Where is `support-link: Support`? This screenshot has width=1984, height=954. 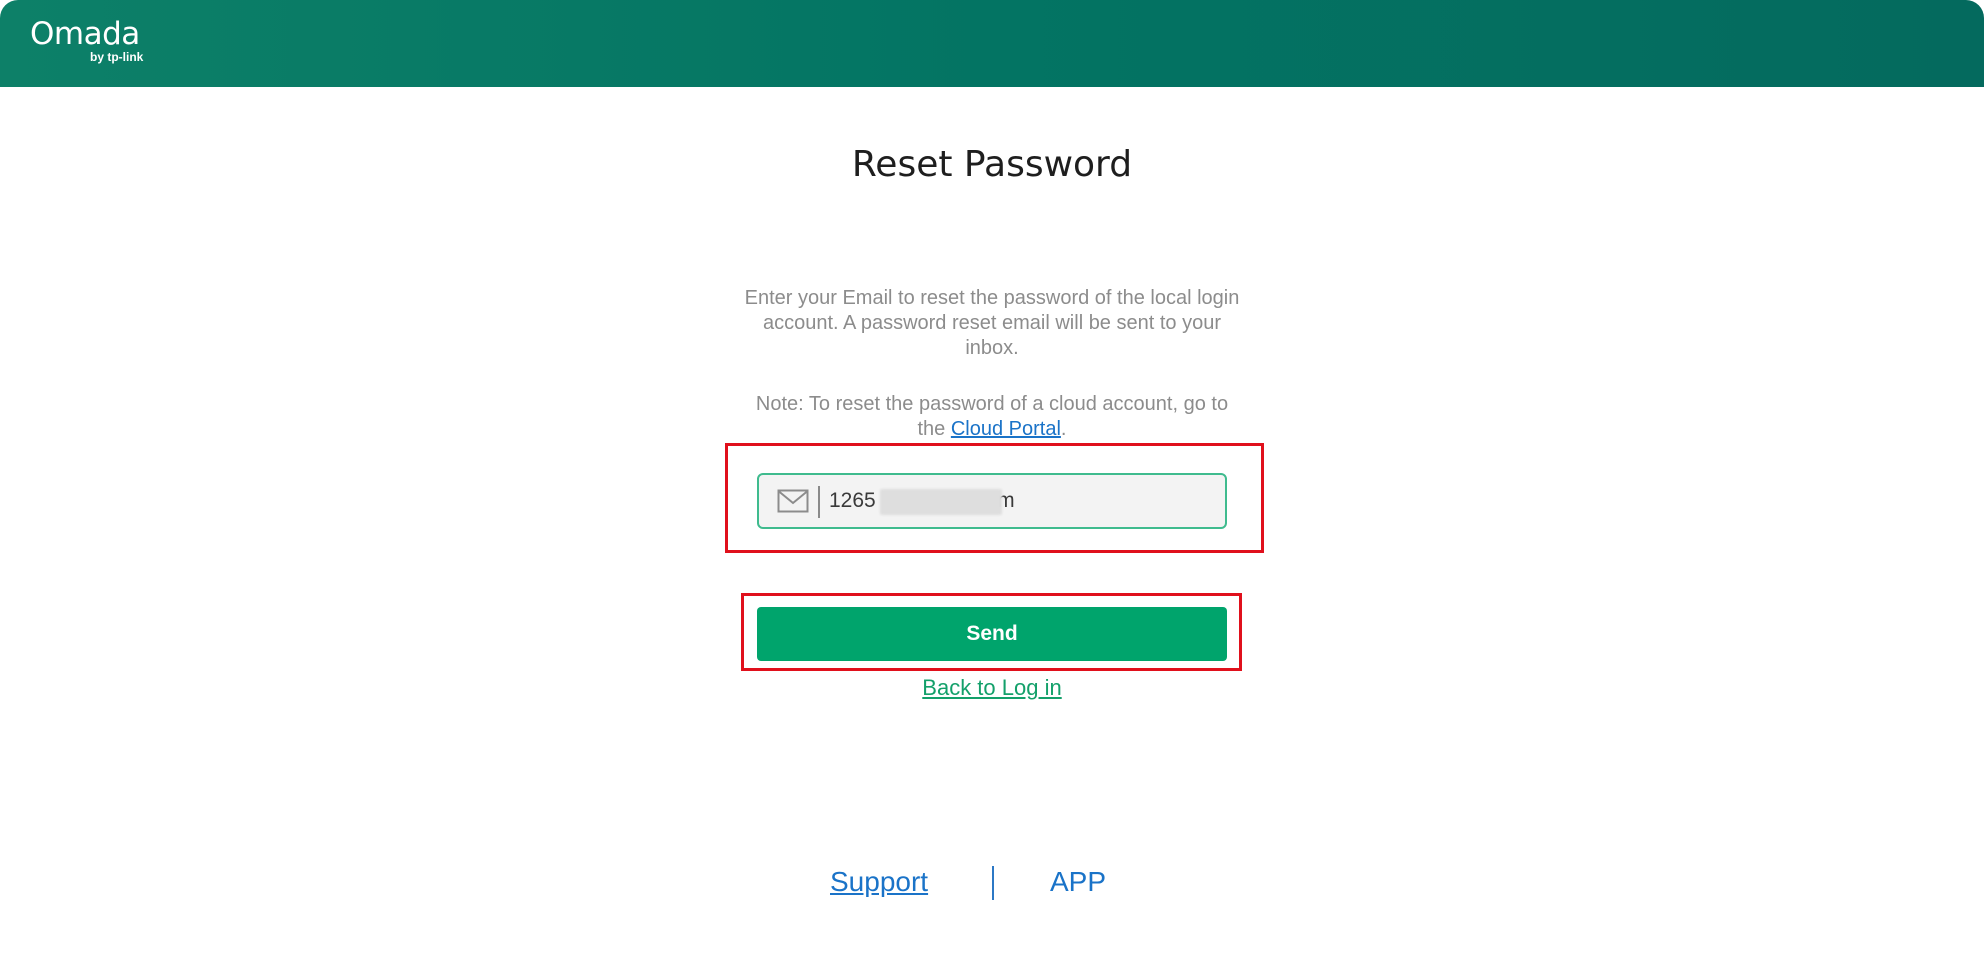 support-link: Support is located at coordinates (879, 882).